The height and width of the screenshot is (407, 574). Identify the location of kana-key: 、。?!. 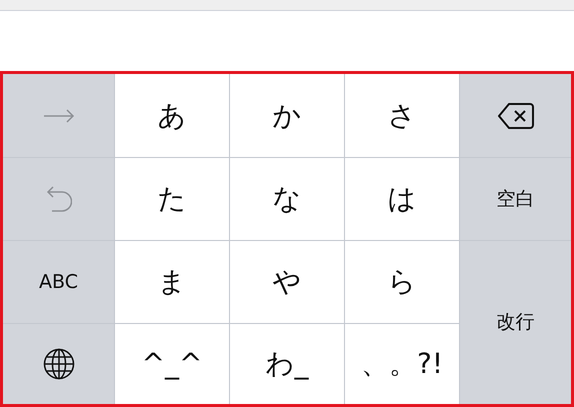
(402, 364).